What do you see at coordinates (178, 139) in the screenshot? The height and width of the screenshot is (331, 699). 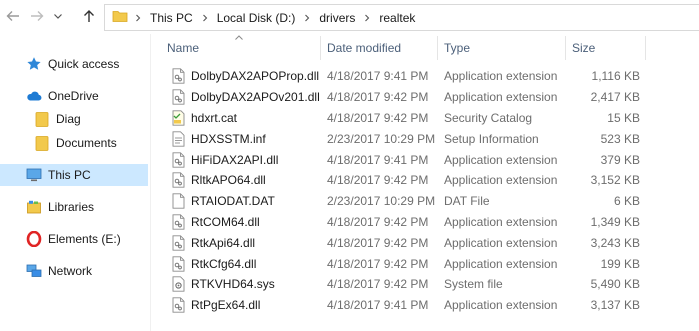 I see `setup-info-icon` at bounding box center [178, 139].